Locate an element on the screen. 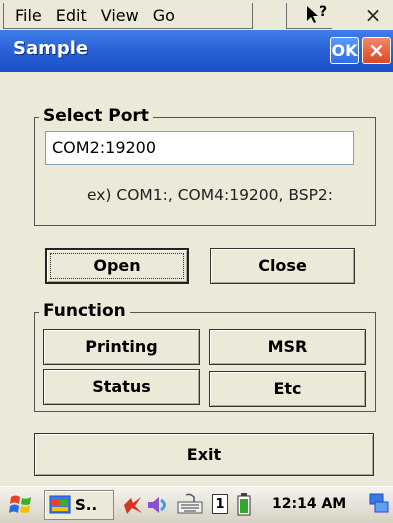 The image size is (393, 523). open-button: Open is located at coordinates (117, 266).